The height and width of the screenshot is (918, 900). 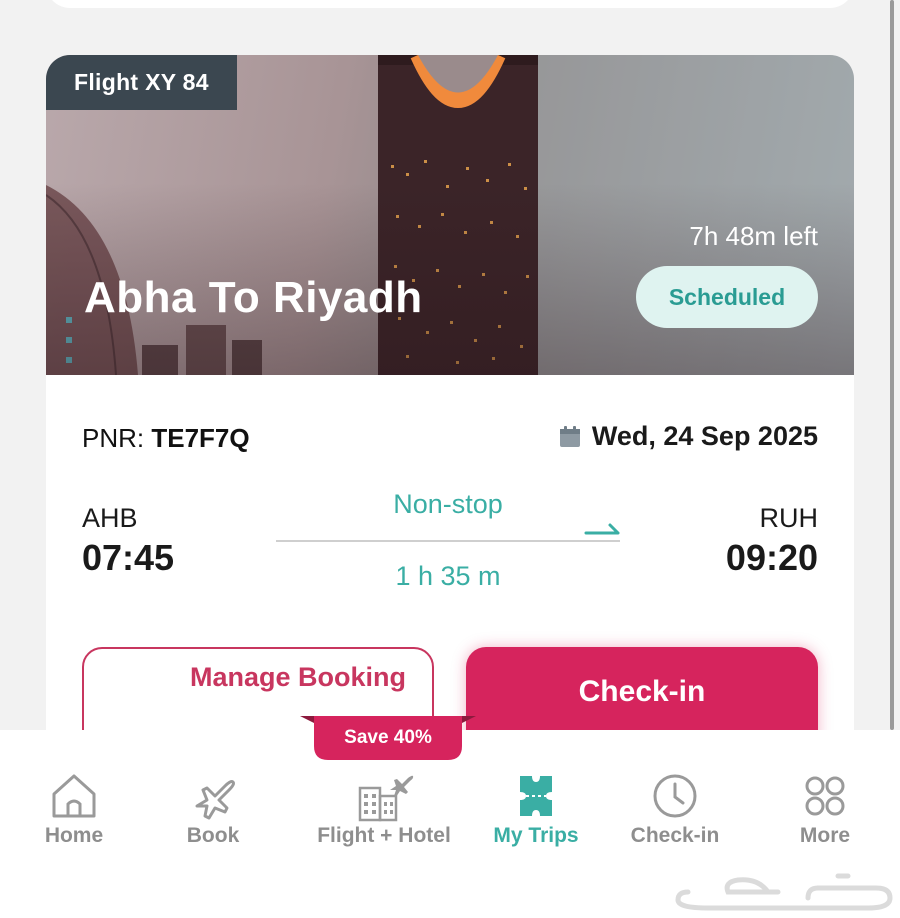 I want to click on nav-label: My Trips, so click(x=536, y=835).